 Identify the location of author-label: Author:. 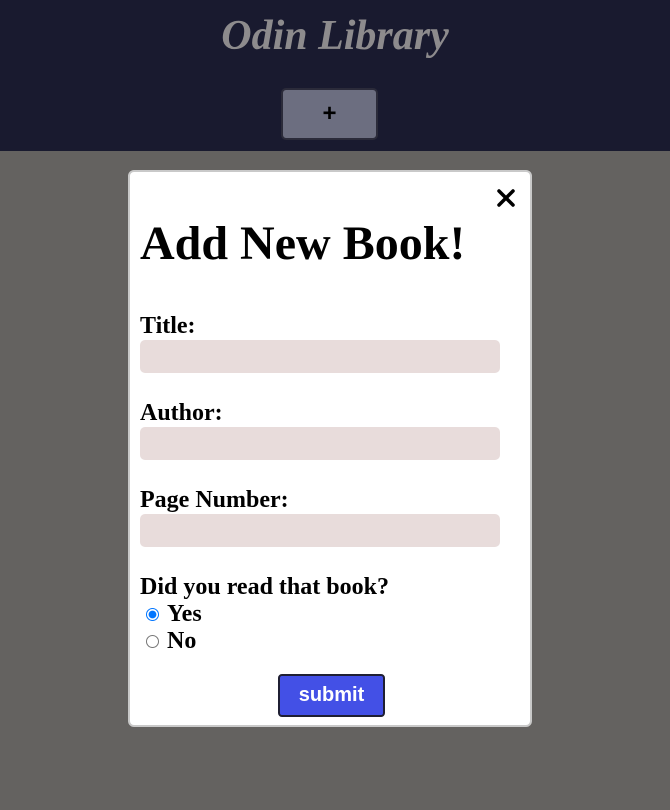
(181, 413).